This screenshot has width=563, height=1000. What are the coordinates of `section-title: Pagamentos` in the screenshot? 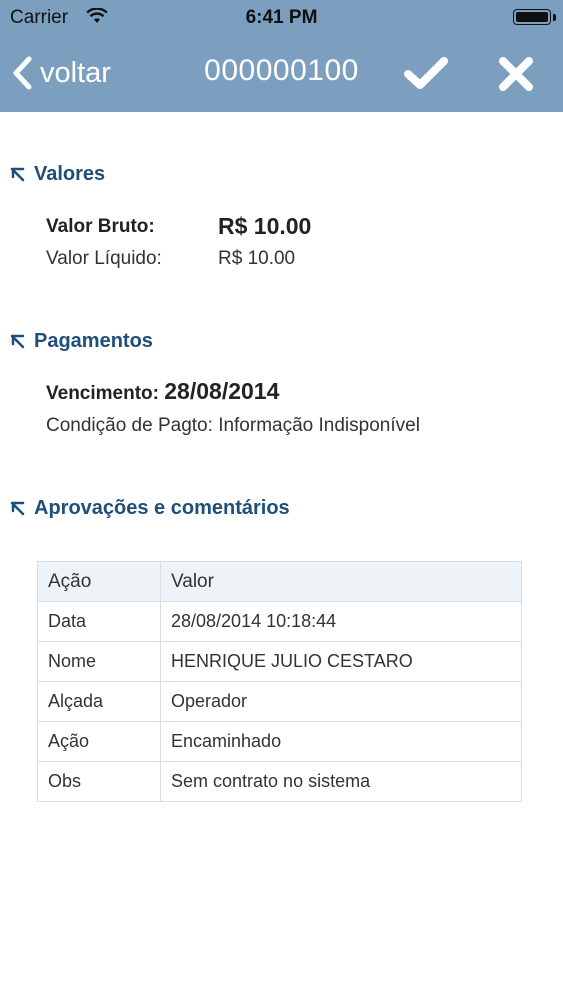 It's located at (93, 341).